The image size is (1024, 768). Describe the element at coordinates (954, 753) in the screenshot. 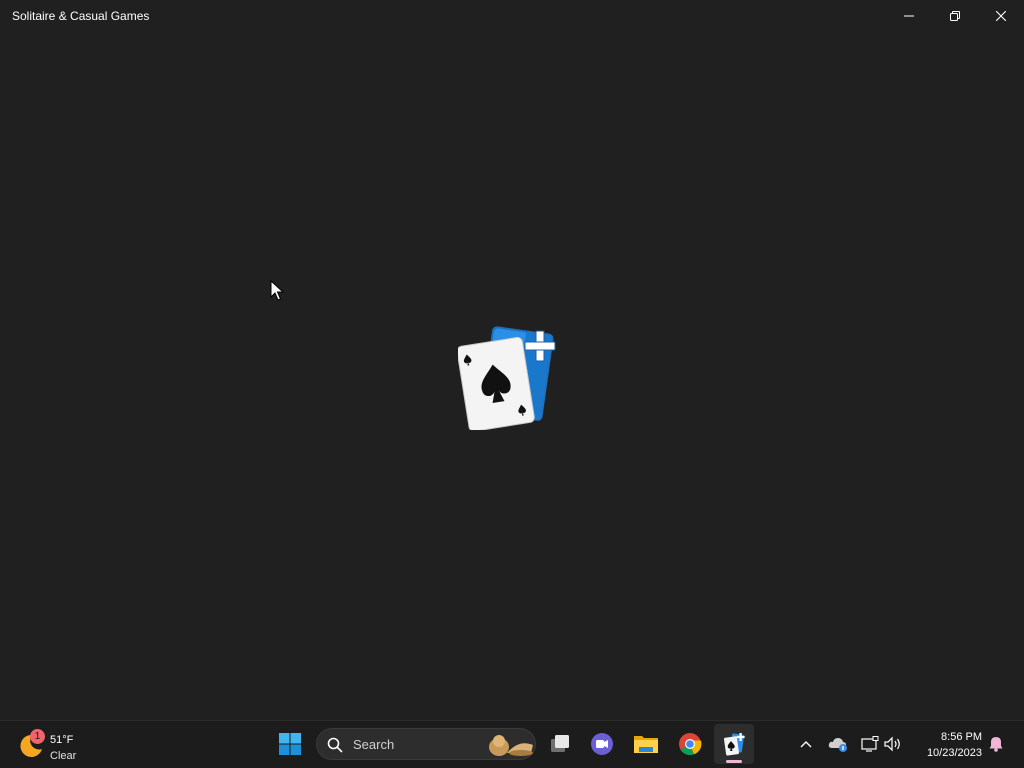

I see `clock-date: 10/23/2023` at that location.